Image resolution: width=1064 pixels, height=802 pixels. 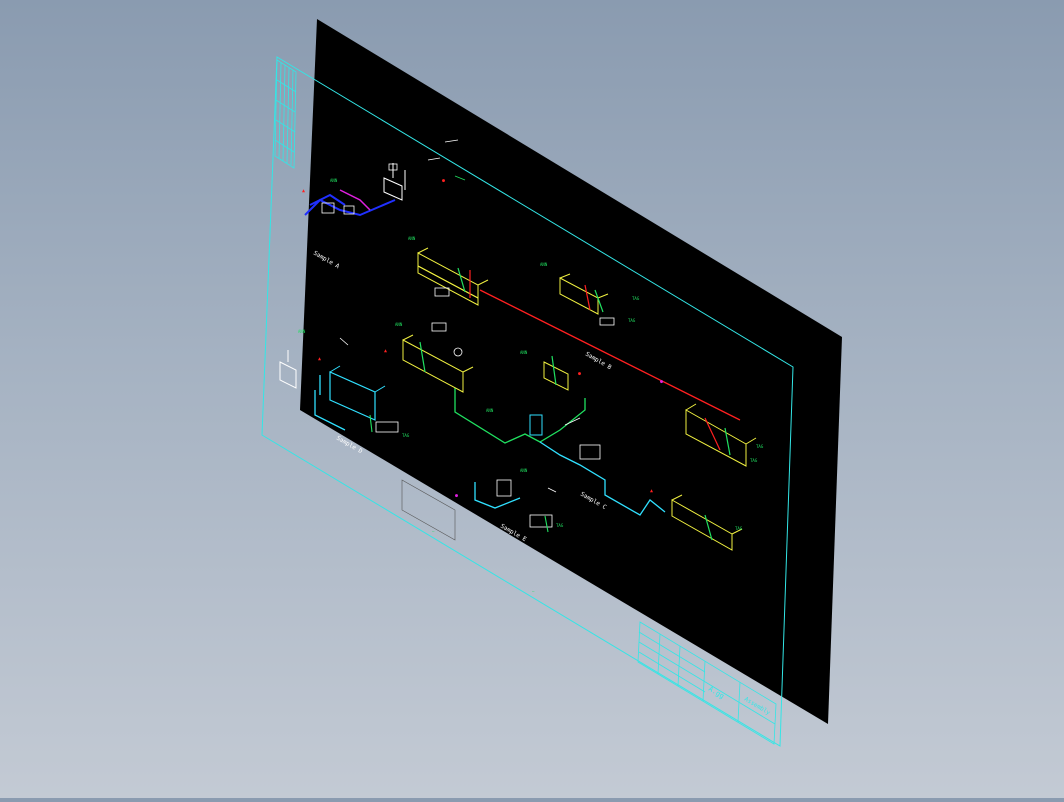 What do you see at coordinates (716, 693) in the screenshot?
I see `title-block-name: A.gg` at bounding box center [716, 693].